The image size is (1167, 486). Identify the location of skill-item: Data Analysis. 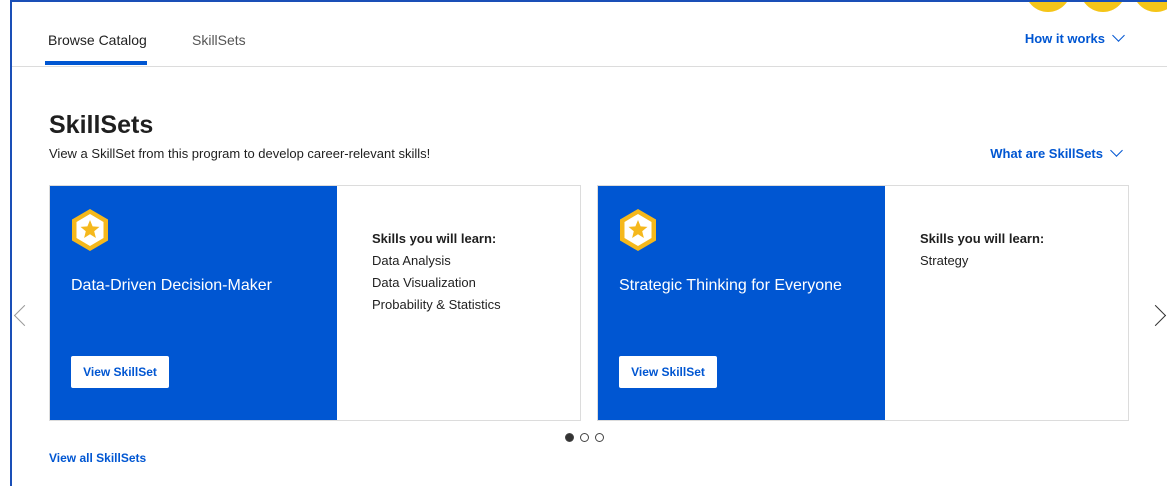
(411, 260).